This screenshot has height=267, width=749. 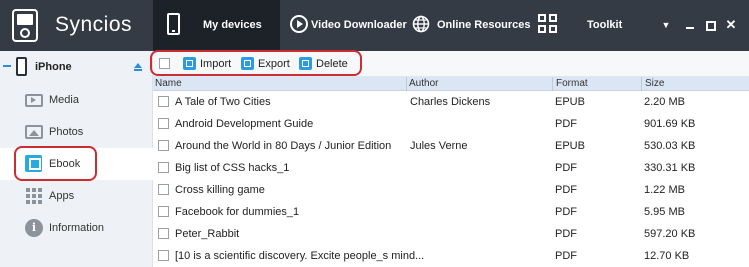 I want to click on menu-chevron-icon: ▼, so click(x=666, y=25).